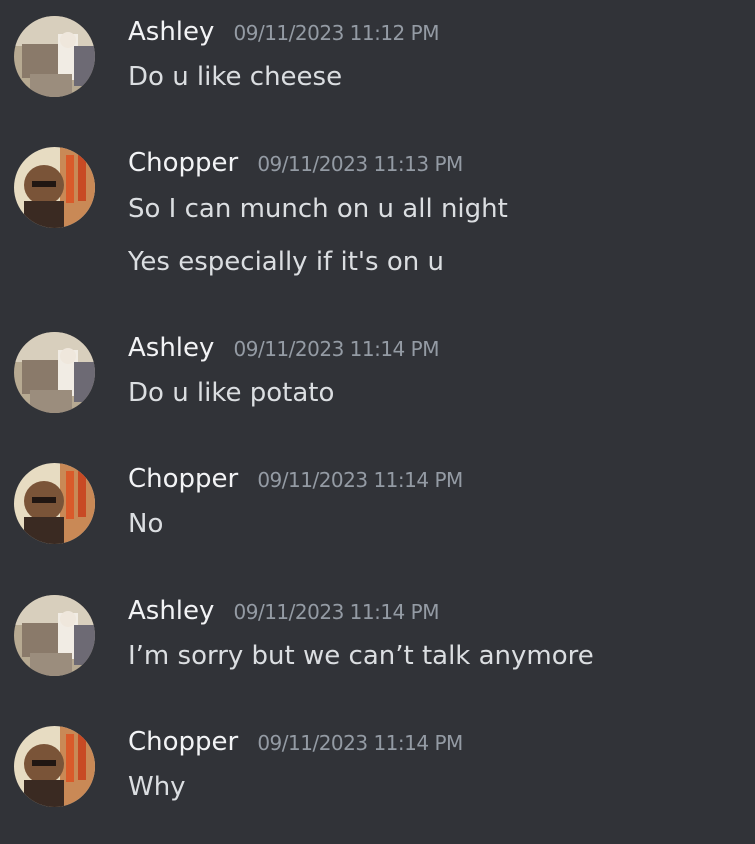 Image resolution: width=755 pixels, height=844 pixels. What do you see at coordinates (146, 524) in the screenshot?
I see `message-text: No` at bounding box center [146, 524].